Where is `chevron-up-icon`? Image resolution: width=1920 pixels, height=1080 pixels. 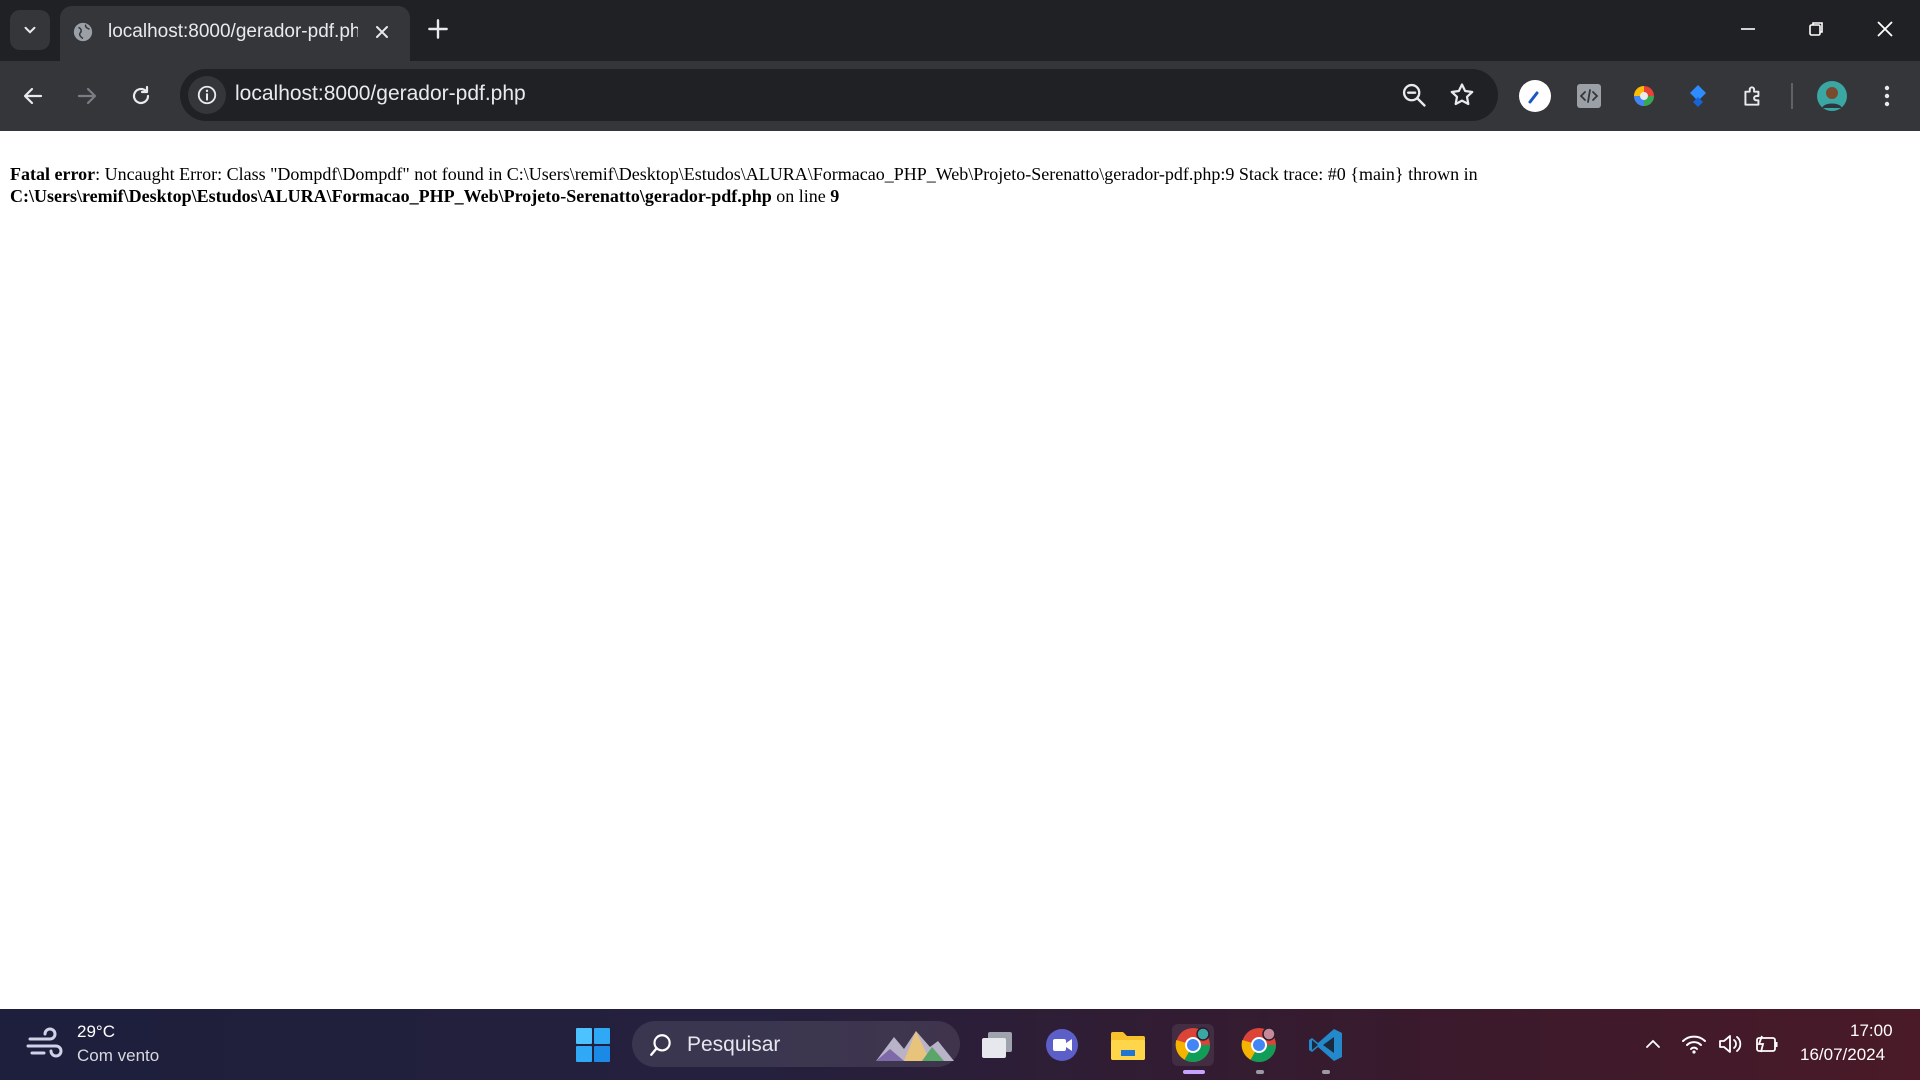 chevron-up-icon is located at coordinates (1653, 1043).